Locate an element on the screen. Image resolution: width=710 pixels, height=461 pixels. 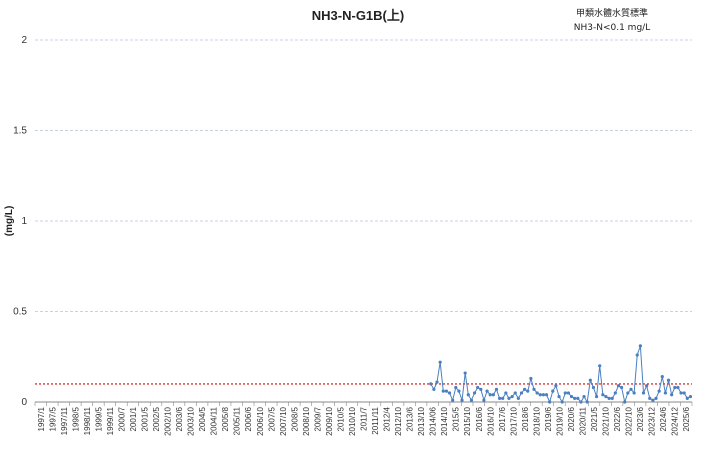
x-tick-label: 2001/1 is located at coordinates (133, 418).